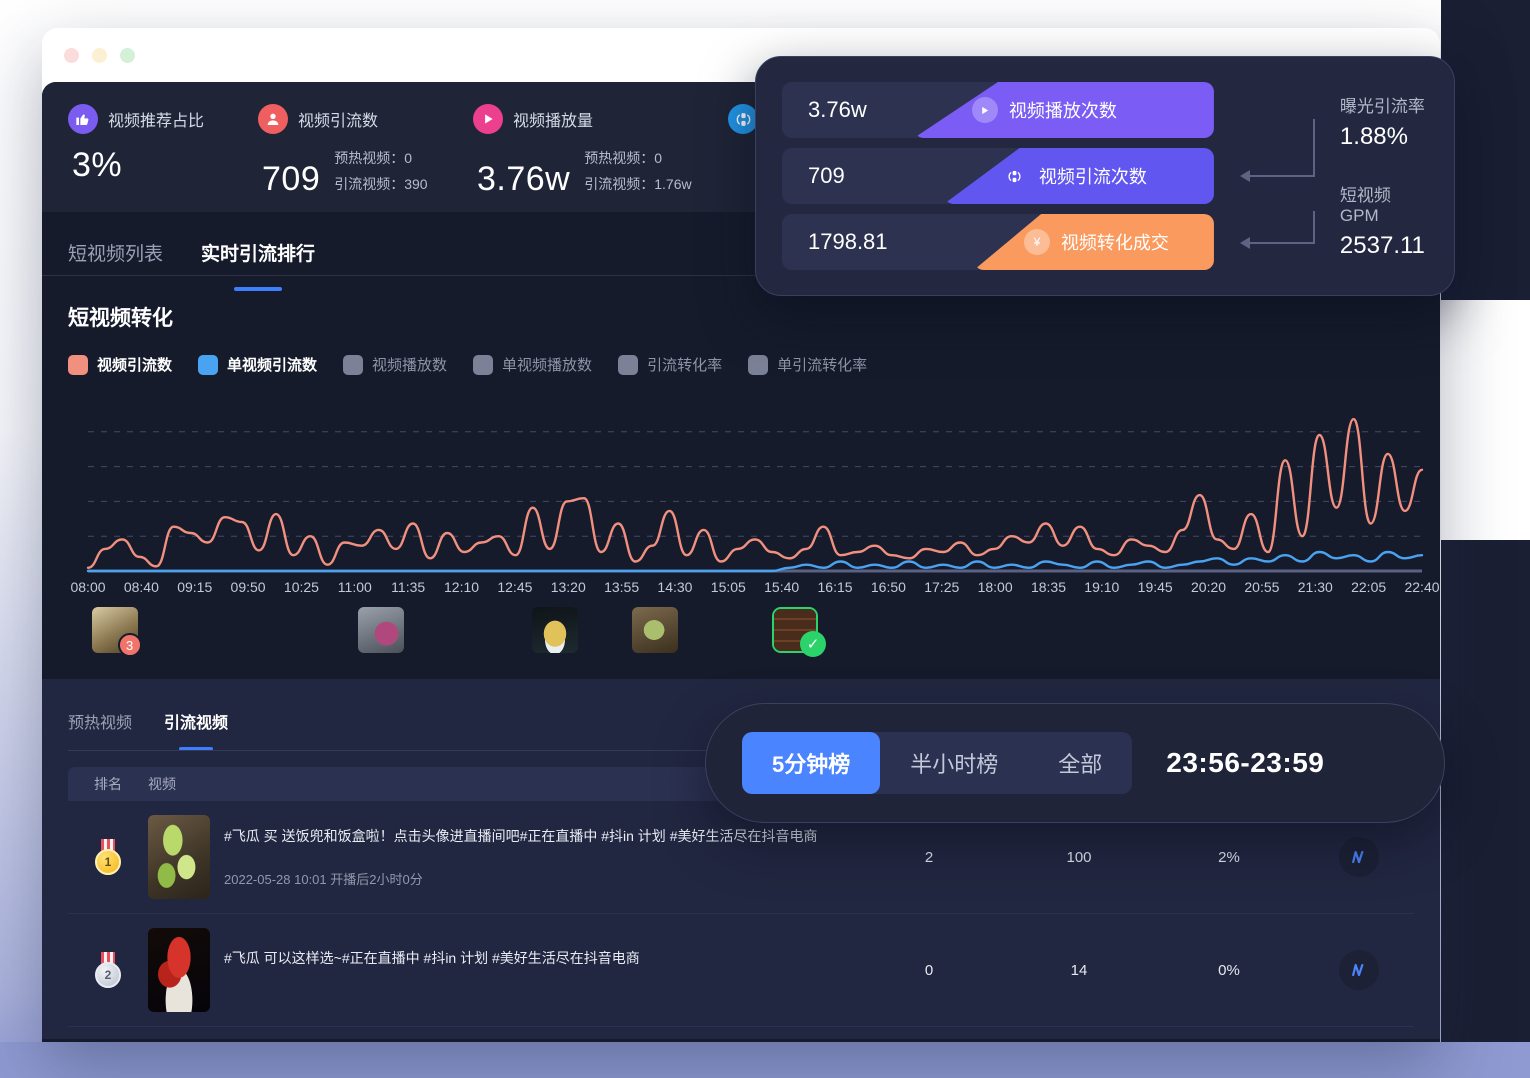  What do you see at coordinates (408, 587) in the screenshot?
I see `x-axis-tick: 11:35` at bounding box center [408, 587].